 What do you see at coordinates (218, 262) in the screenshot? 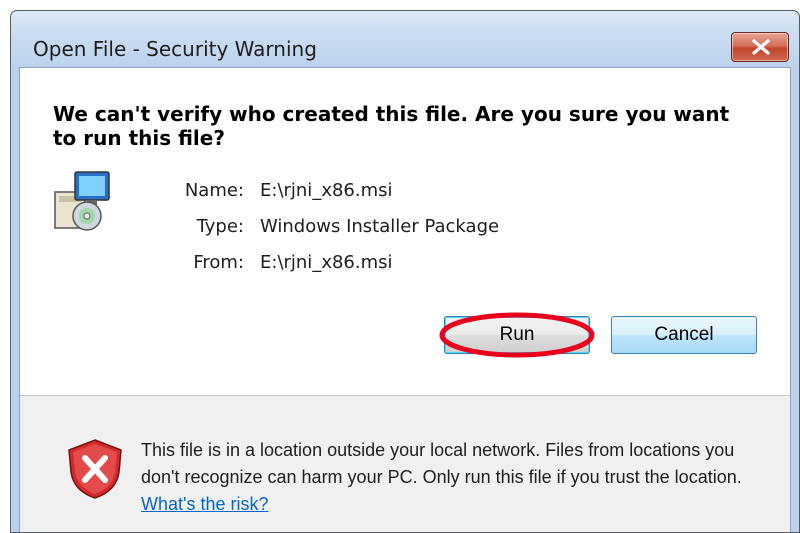
I see `from-label: From:` at bounding box center [218, 262].